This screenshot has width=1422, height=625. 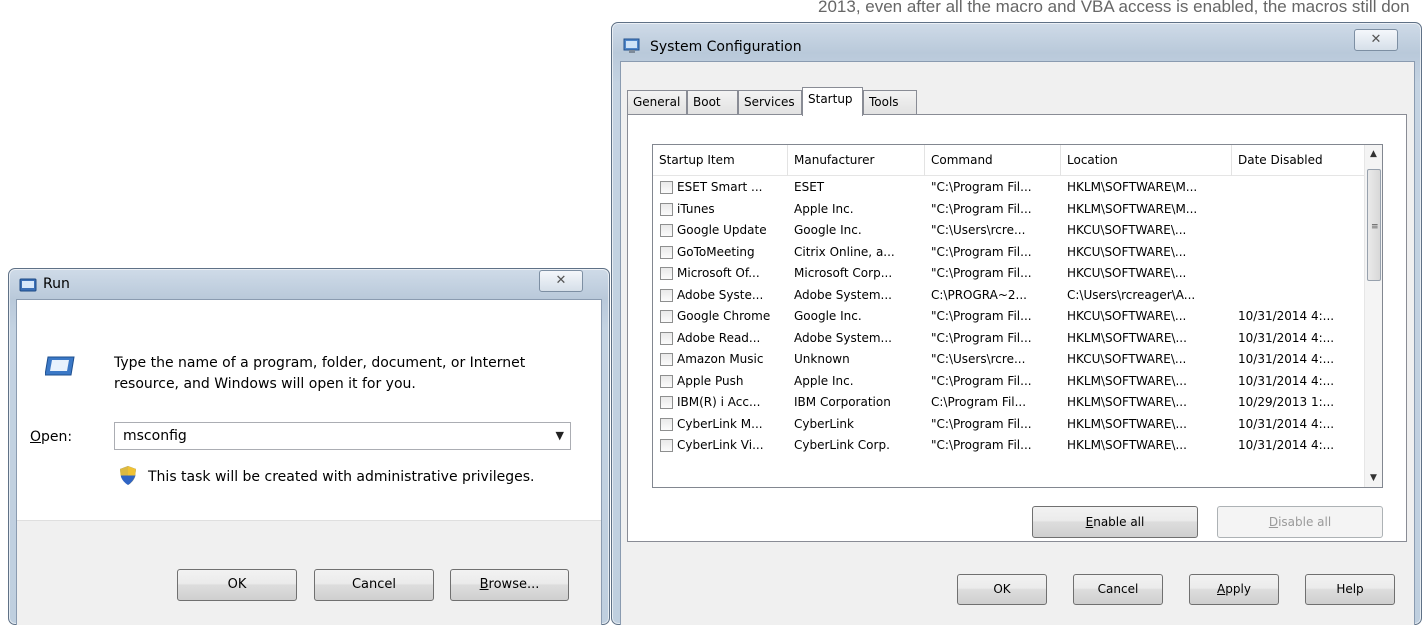 I want to click on grip-icon: ≡, so click(x=1375, y=227).